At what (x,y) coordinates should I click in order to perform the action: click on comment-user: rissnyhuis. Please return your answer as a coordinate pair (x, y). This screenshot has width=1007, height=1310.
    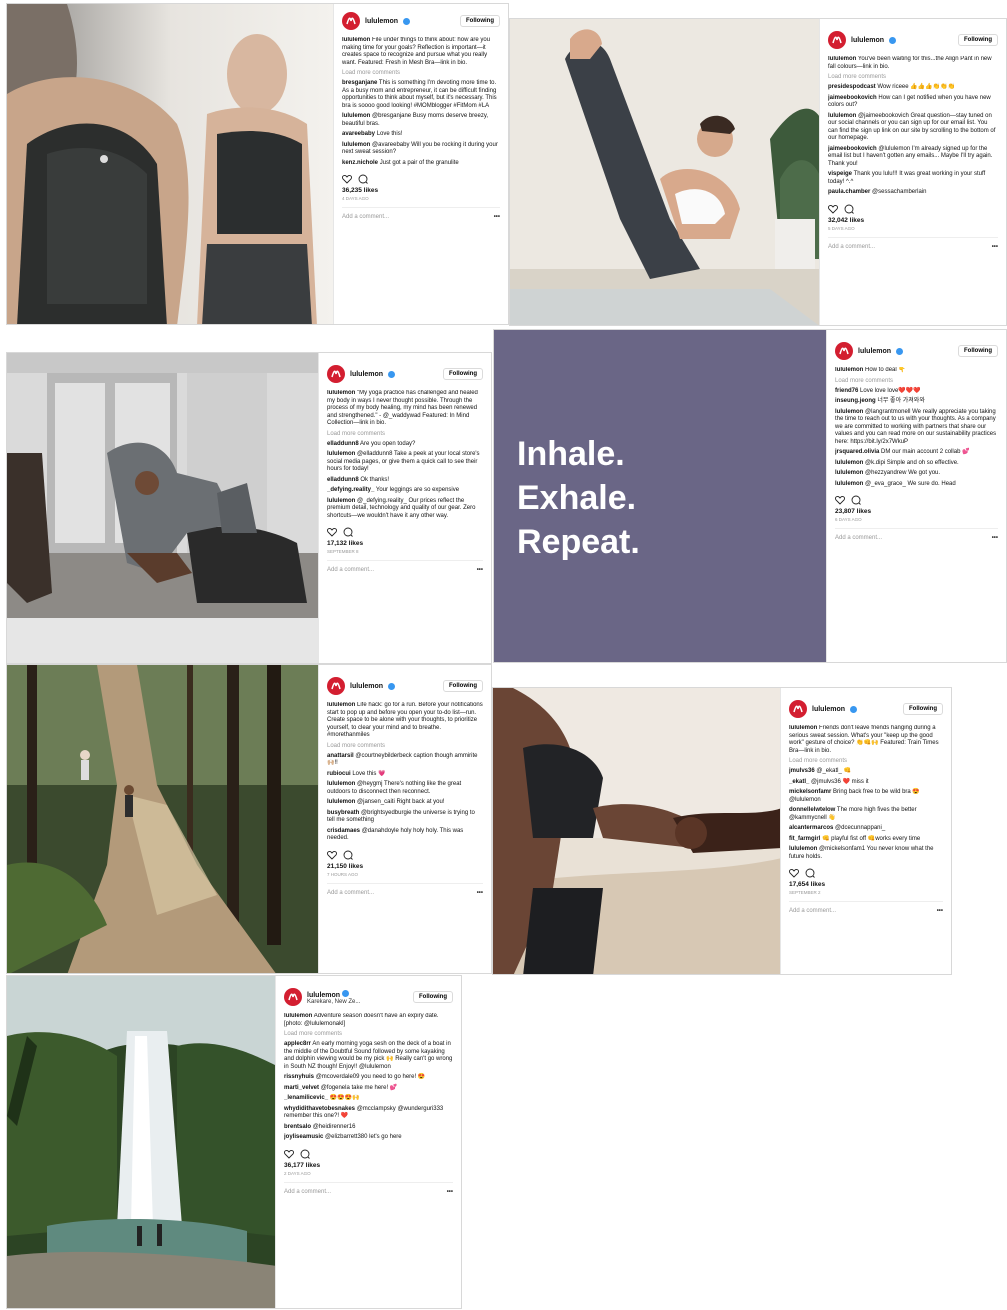
    Looking at the image, I should click on (299, 1077).